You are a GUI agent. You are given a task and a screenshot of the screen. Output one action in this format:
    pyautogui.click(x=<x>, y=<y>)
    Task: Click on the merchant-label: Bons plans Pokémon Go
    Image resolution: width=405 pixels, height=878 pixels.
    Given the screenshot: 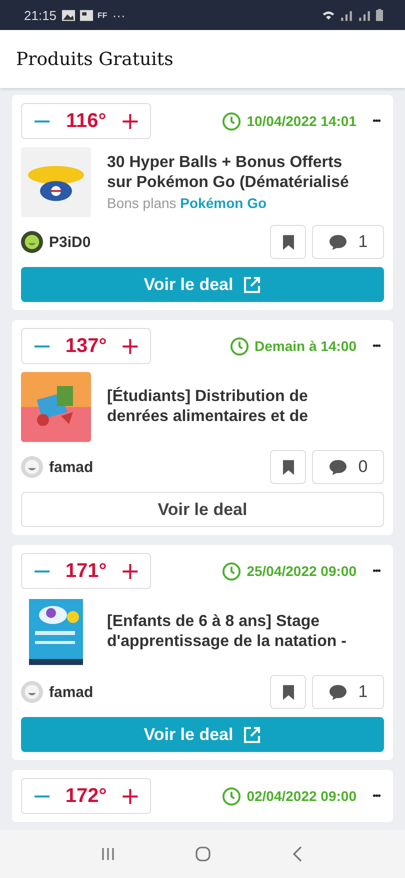 What is the action you would take?
    pyautogui.click(x=187, y=203)
    